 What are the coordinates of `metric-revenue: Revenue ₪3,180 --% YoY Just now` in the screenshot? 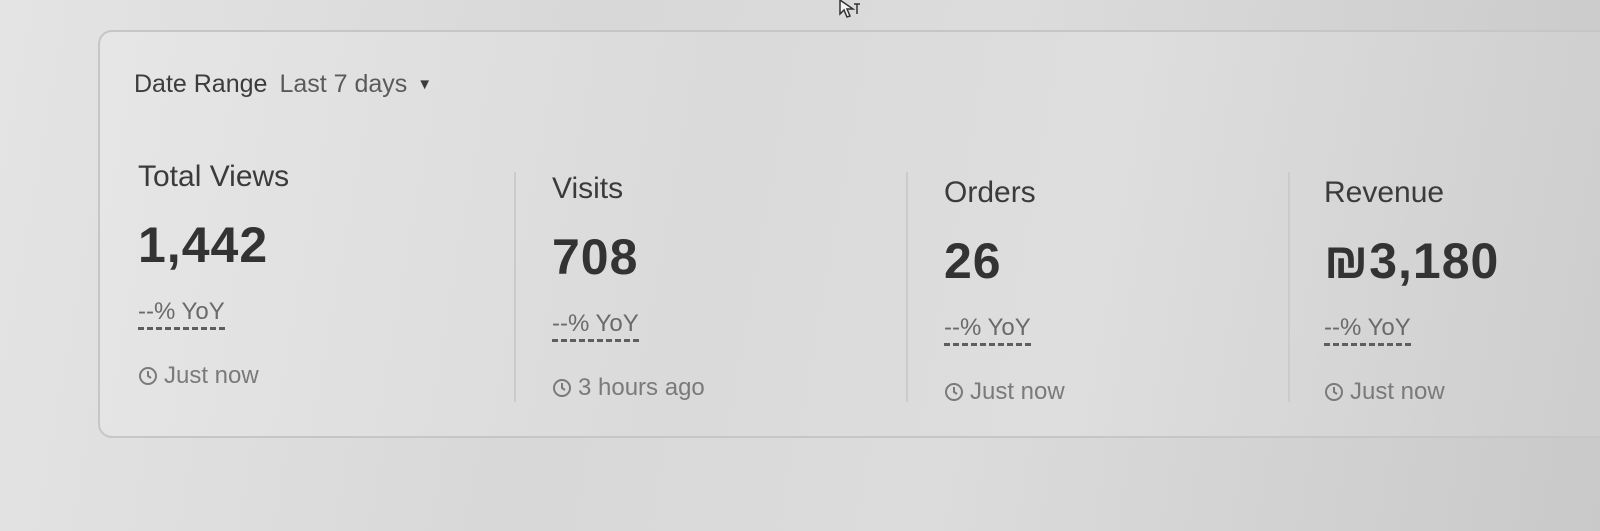 It's located at (1411, 296).